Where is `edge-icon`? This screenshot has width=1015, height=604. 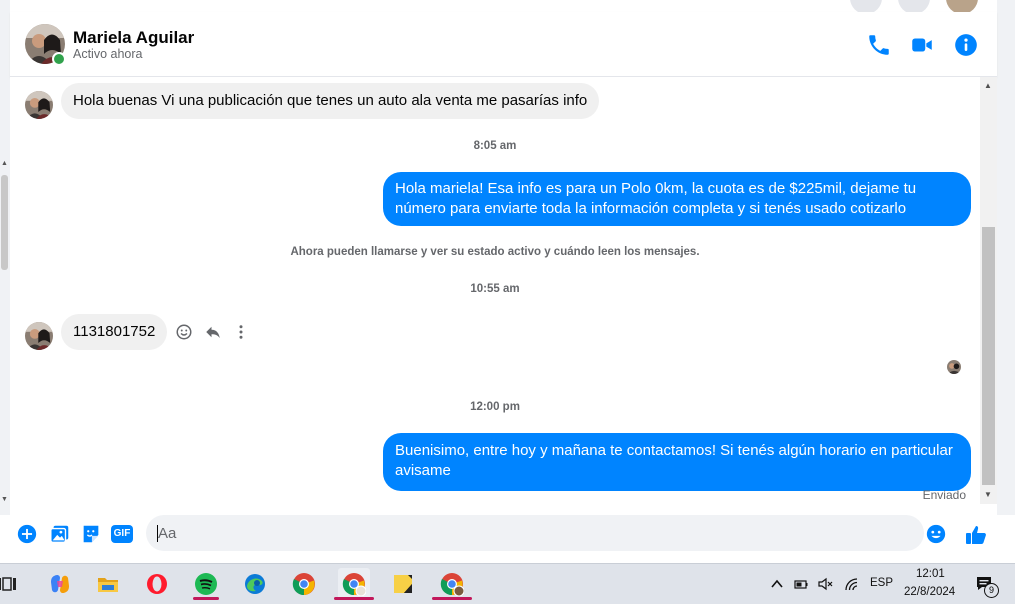 edge-icon is located at coordinates (255, 584).